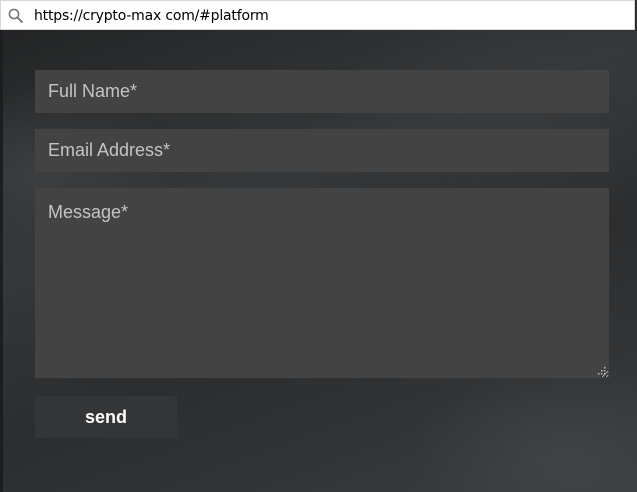 This screenshot has height=492, width=637. I want to click on search-icon, so click(16, 16).